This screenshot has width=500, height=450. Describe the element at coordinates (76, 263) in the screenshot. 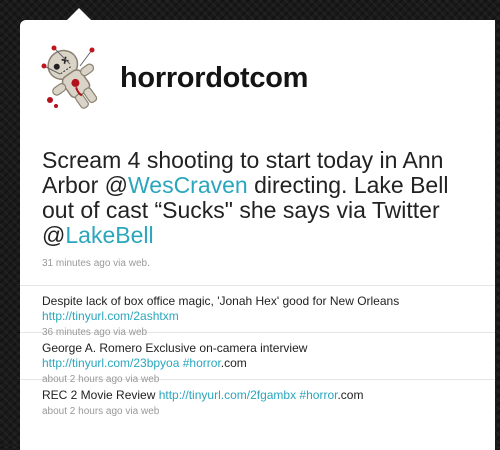

I see `main-tweet-timestamp: 31 minutes ago` at that location.